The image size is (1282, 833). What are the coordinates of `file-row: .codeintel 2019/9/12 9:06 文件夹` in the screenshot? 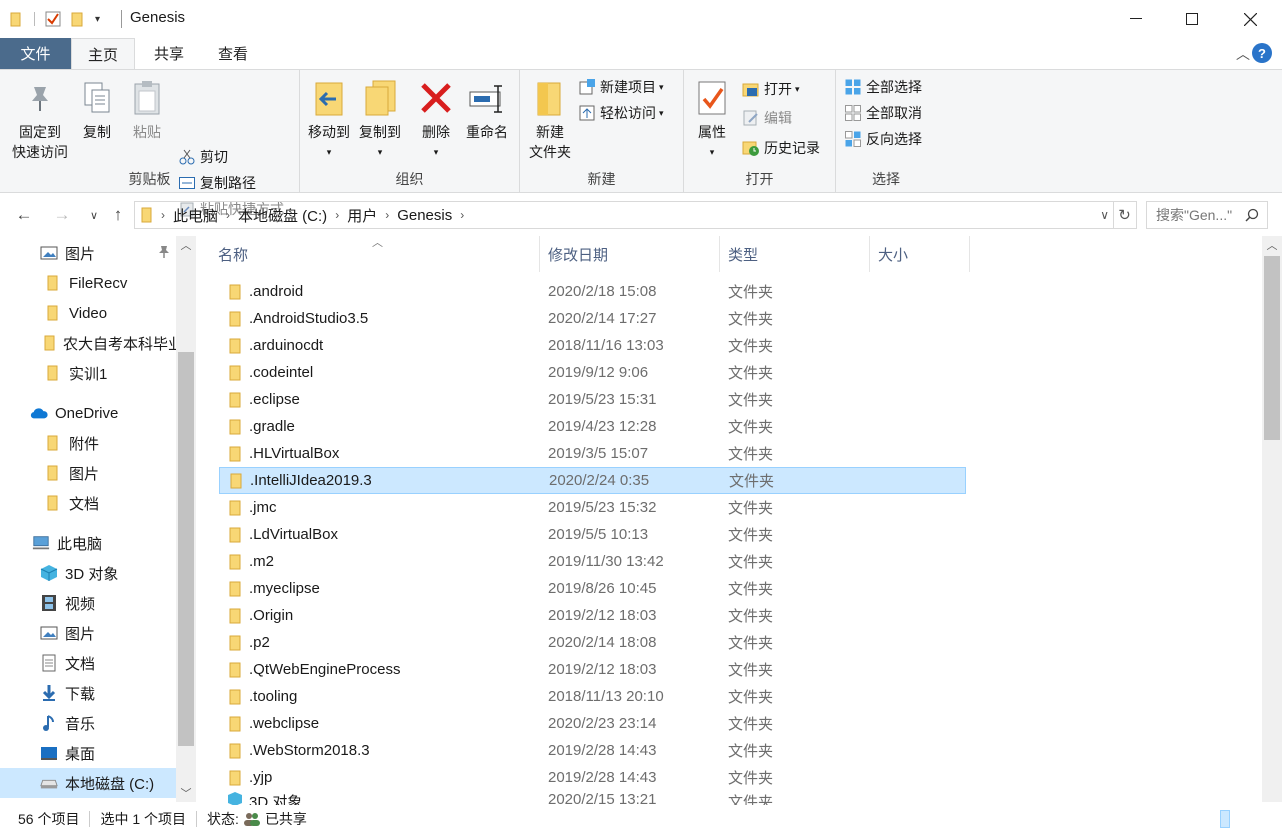 It's located at (592, 372).